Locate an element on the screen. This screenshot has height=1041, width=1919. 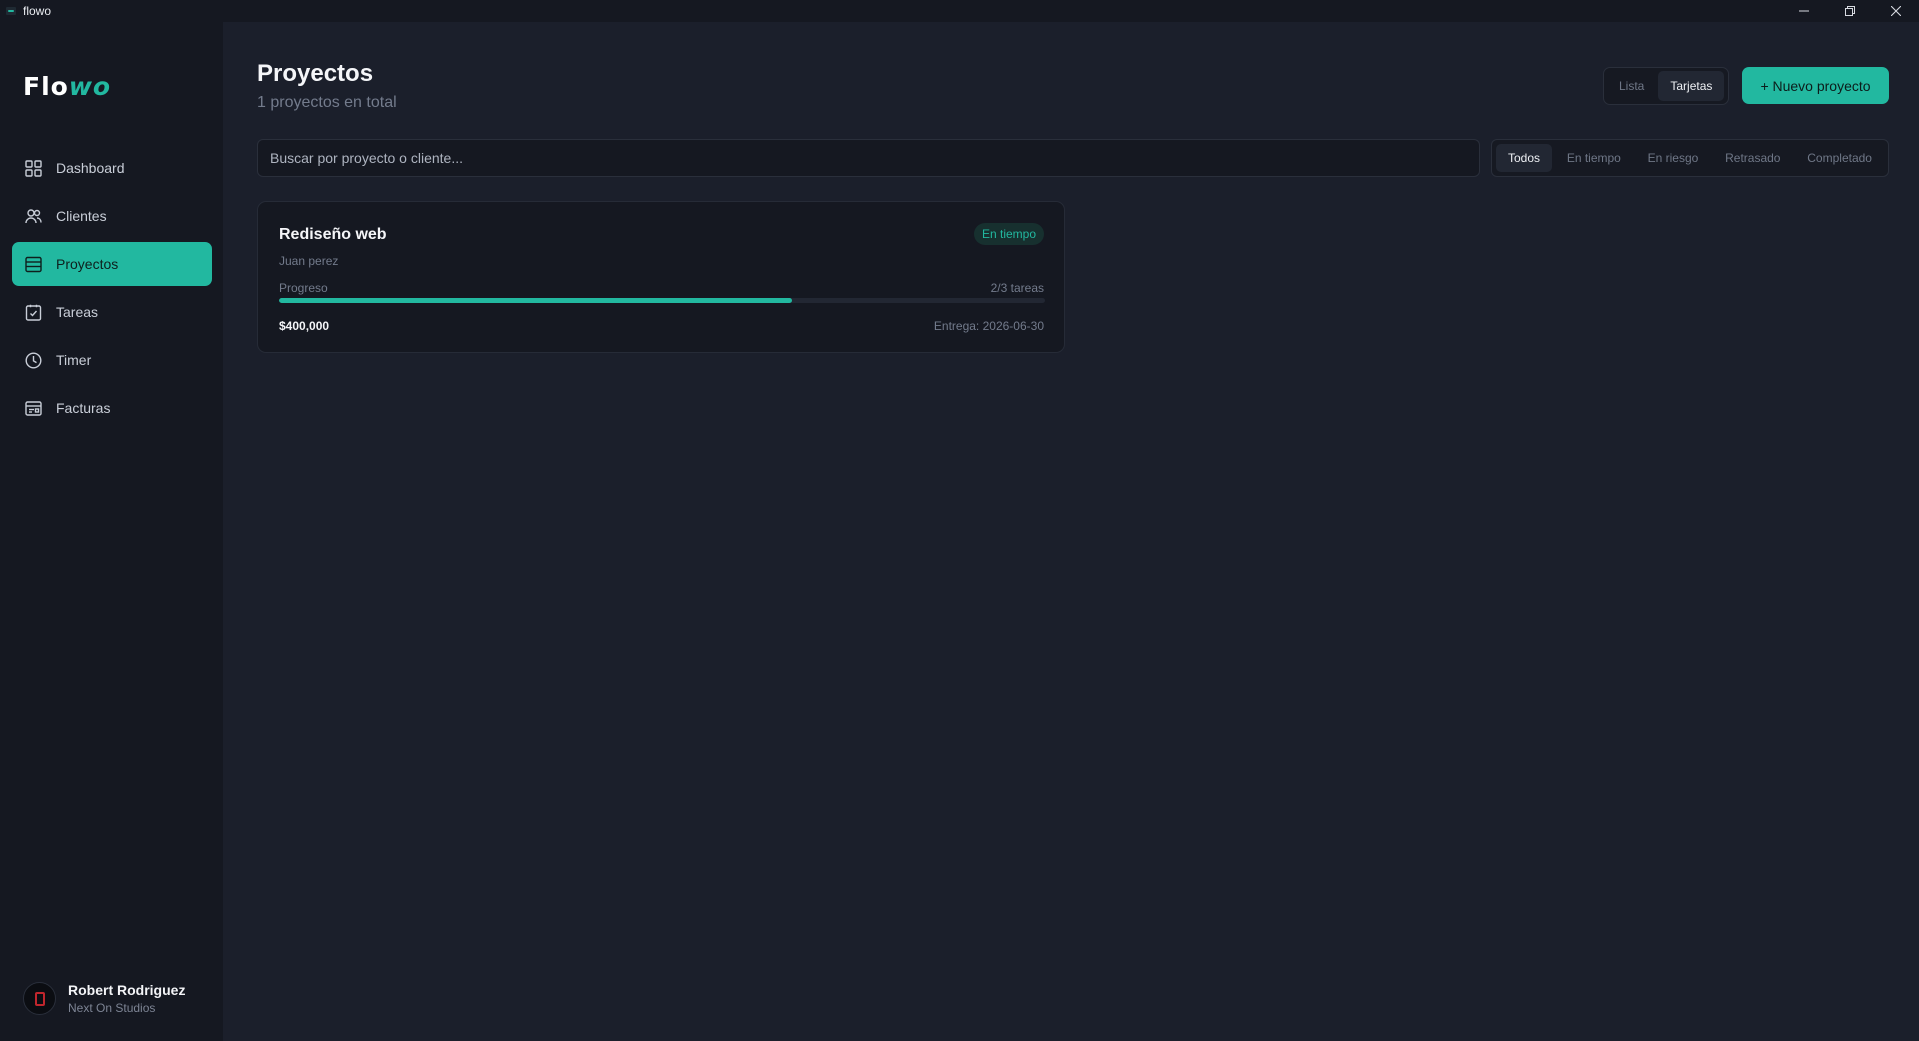
status-badge: En tiempo is located at coordinates (1008, 234).